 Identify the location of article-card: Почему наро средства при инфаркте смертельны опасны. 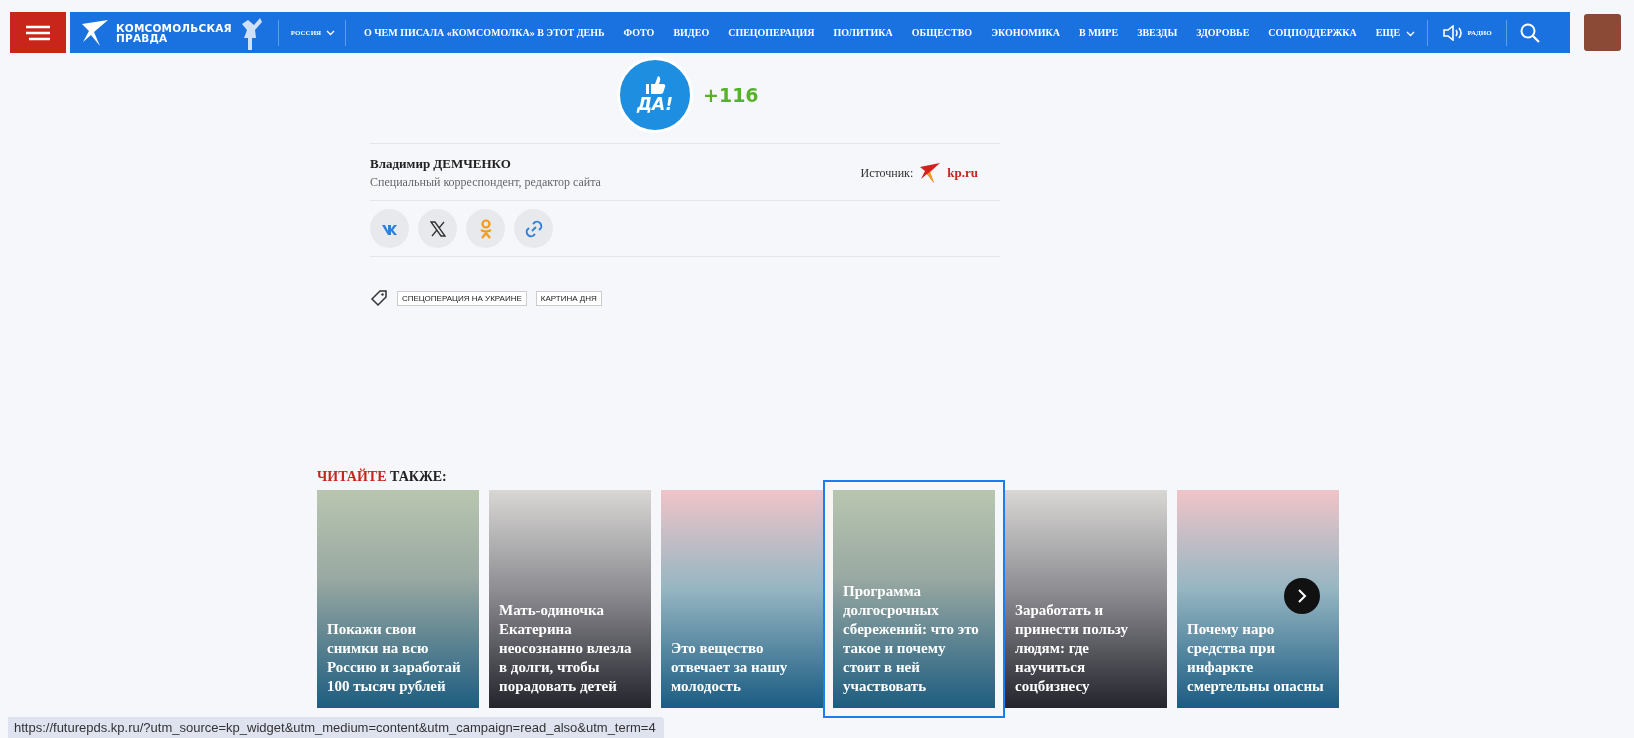
(1258, 599).